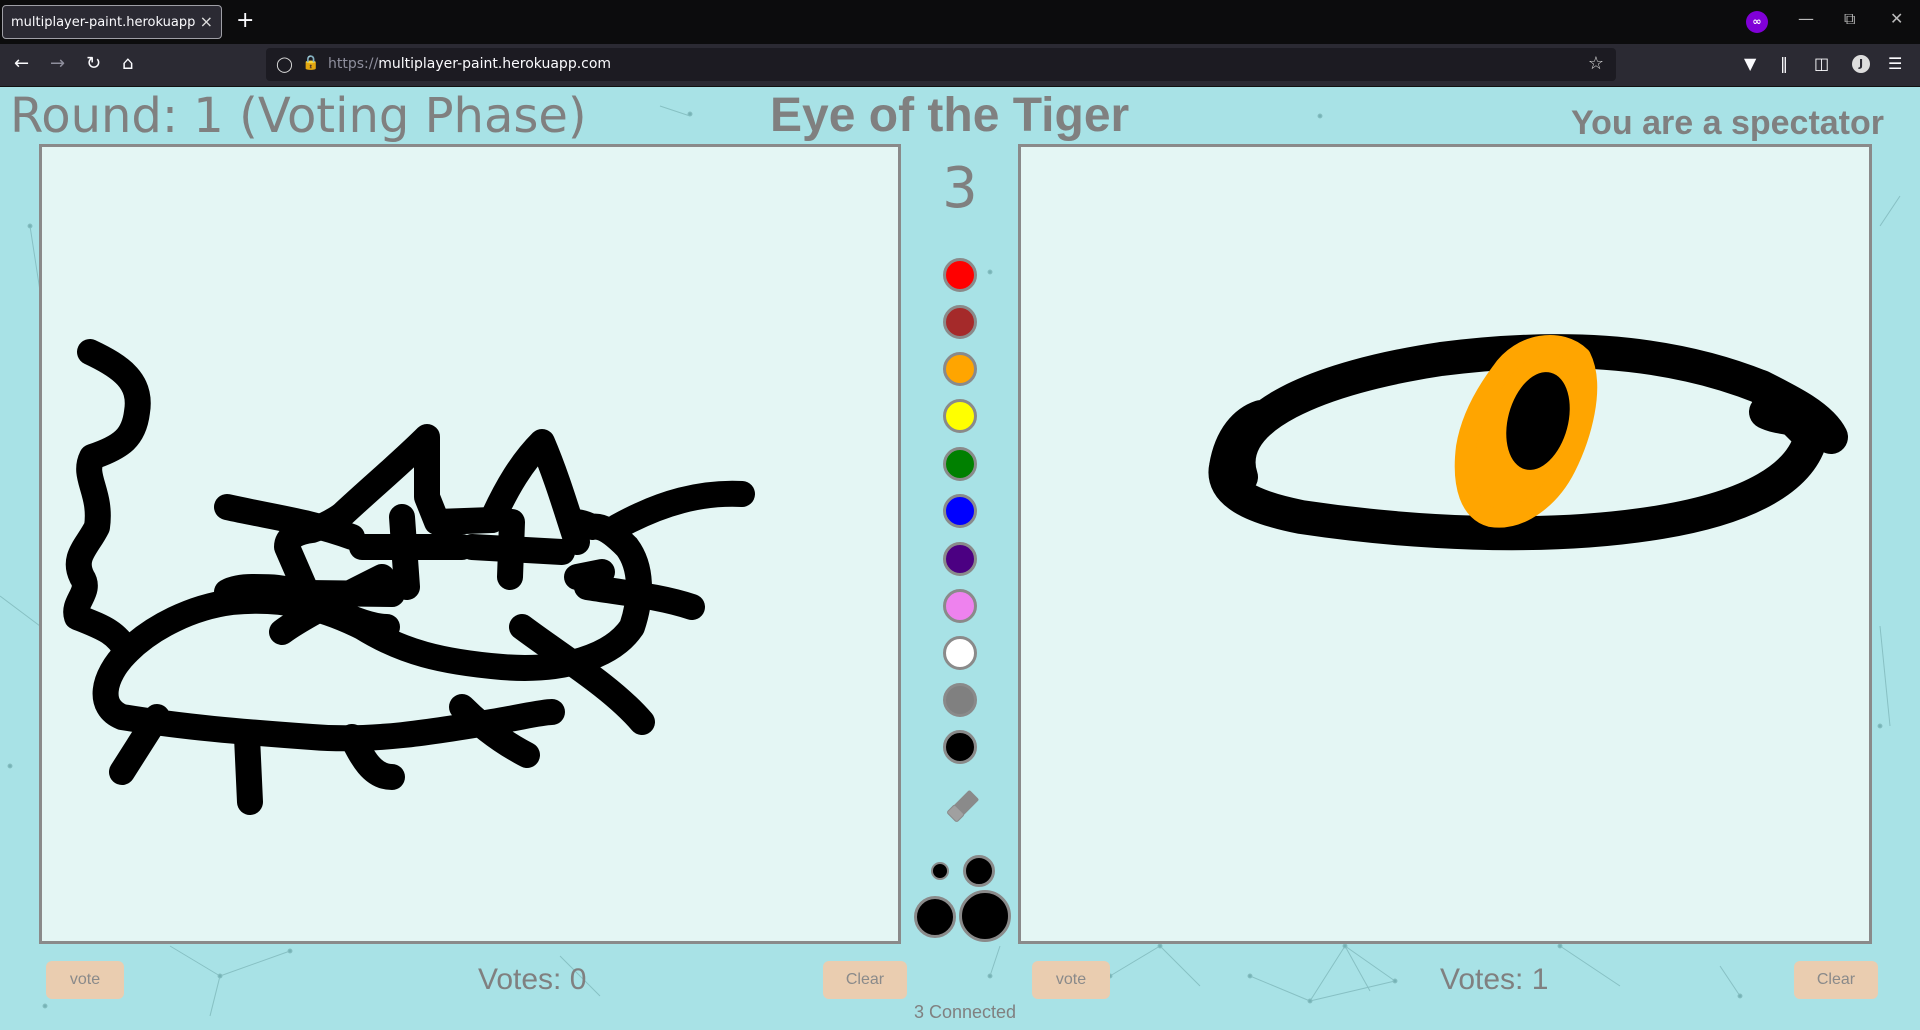  Describe the element at coordinates (963, 808) in the screenshot. I see `eraser-icon` at that location.